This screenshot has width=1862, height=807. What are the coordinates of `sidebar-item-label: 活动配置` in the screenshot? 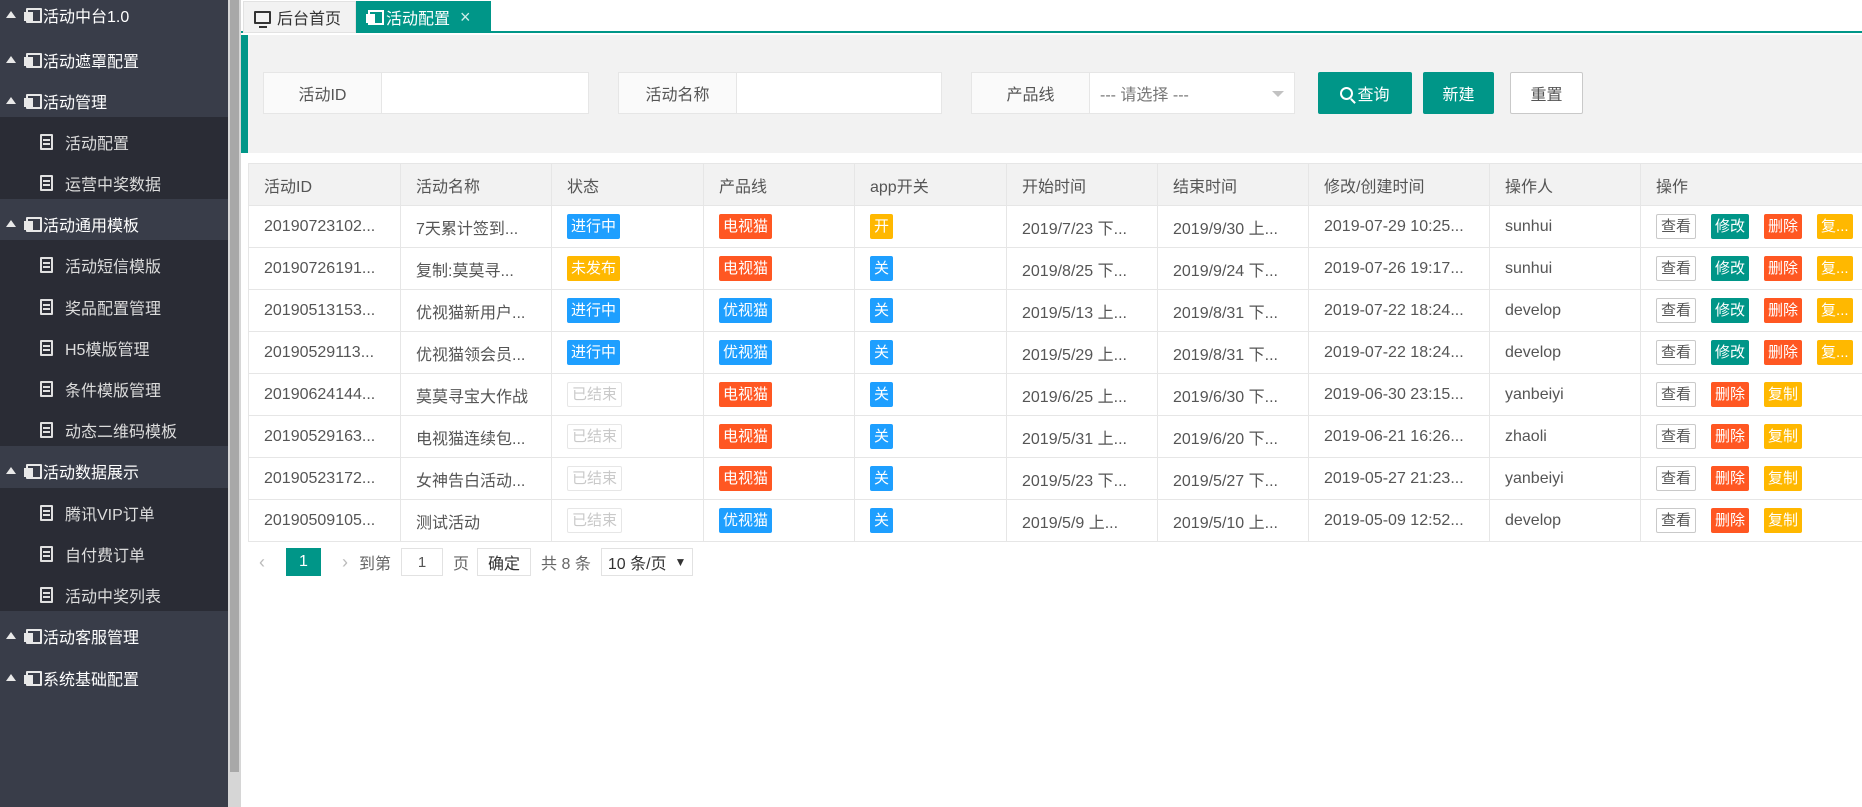 It's located at (97, 144).